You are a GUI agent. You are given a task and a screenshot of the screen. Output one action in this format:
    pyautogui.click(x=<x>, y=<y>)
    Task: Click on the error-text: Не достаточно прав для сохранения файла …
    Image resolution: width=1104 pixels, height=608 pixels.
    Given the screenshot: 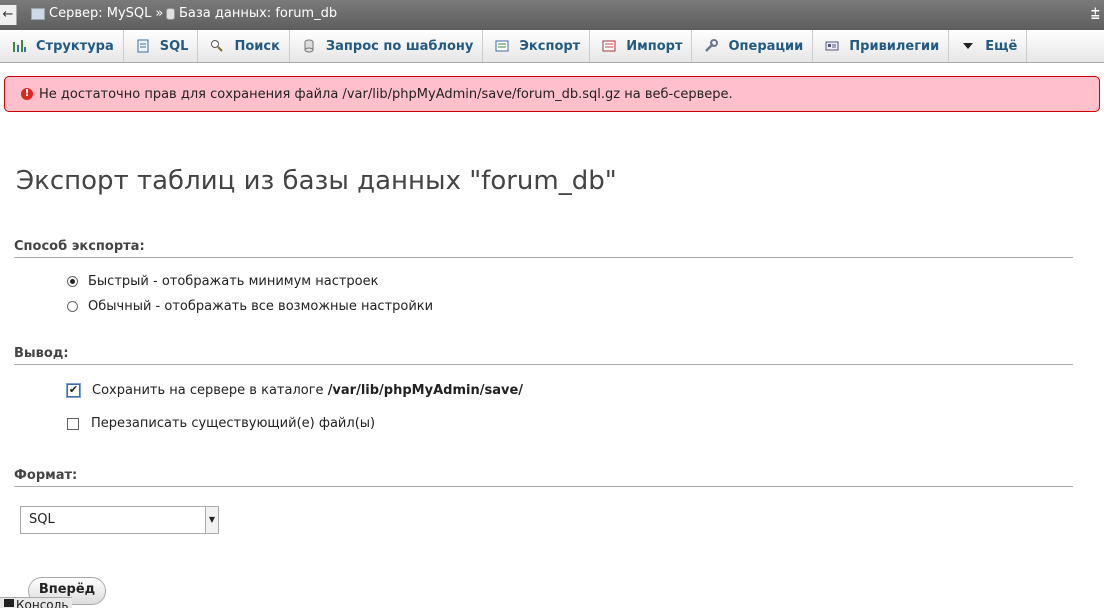 What is the action you would take?
    pyautogui.click(x=386, y=94)
    